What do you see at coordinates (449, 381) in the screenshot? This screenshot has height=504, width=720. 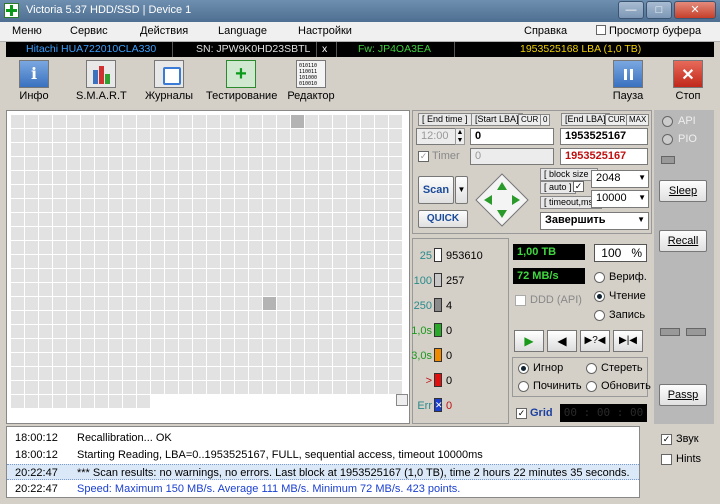 I see `stat-count: 0` at bounding box center [449, 381].